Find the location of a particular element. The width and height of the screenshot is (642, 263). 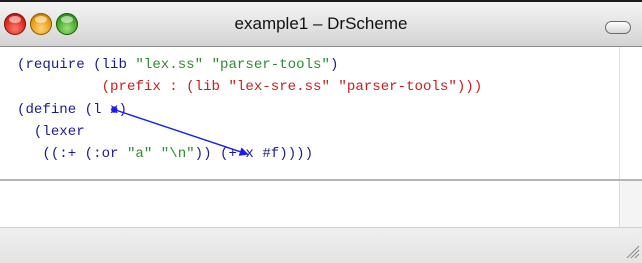

status-bar is located at coordinates (321, 245).